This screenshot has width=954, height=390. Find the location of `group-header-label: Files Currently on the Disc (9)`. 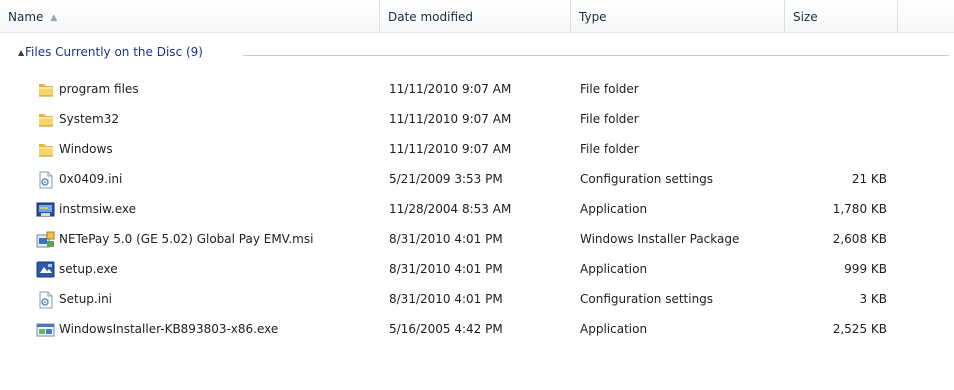

group-header-label: Files Currently on the Disc (9) is located at coordinates (114, 52).